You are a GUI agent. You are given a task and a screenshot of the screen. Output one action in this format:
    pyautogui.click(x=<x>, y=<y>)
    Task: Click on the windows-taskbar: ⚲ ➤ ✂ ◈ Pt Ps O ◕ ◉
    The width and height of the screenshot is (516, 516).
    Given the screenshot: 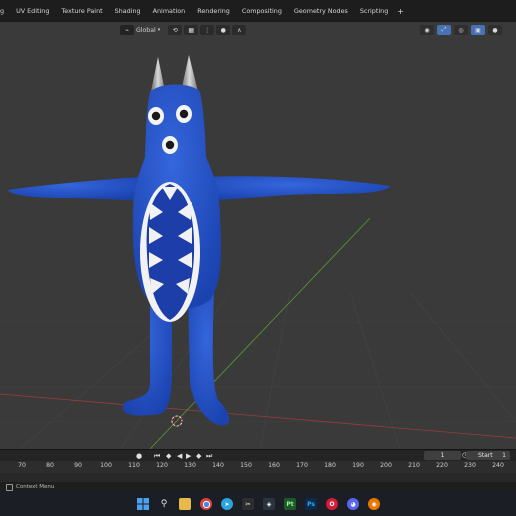 What is the action you would take?
    pyautogui.click(x=258, y=504)
    